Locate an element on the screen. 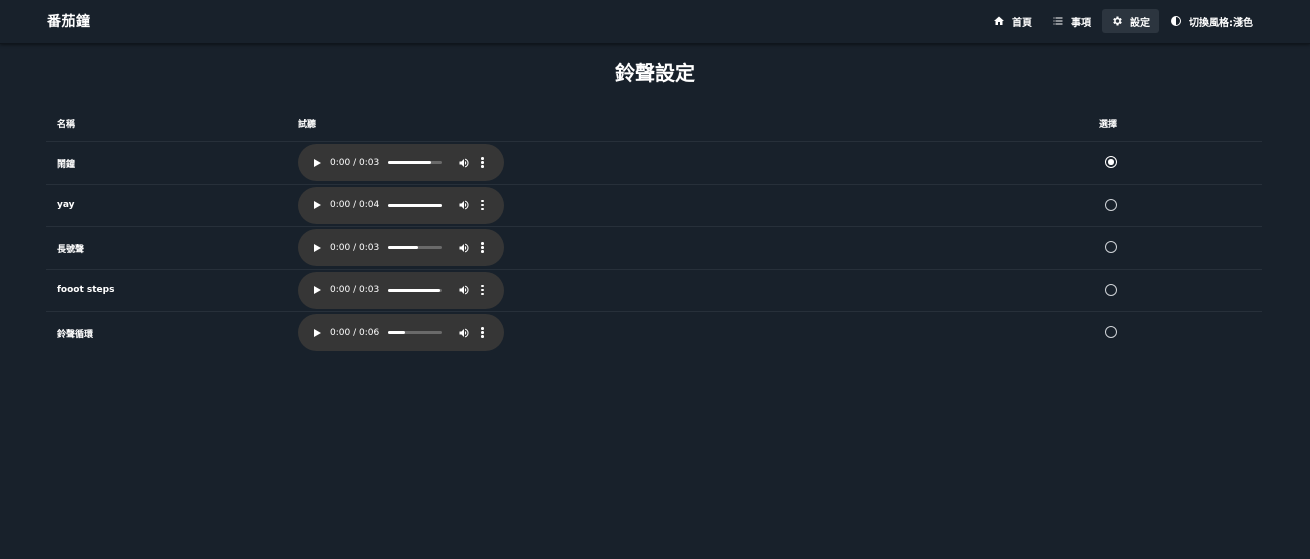 This screenshot has height=559, width=1310. nav-item-settings: 設定 is located at coordinates (1130, 21).